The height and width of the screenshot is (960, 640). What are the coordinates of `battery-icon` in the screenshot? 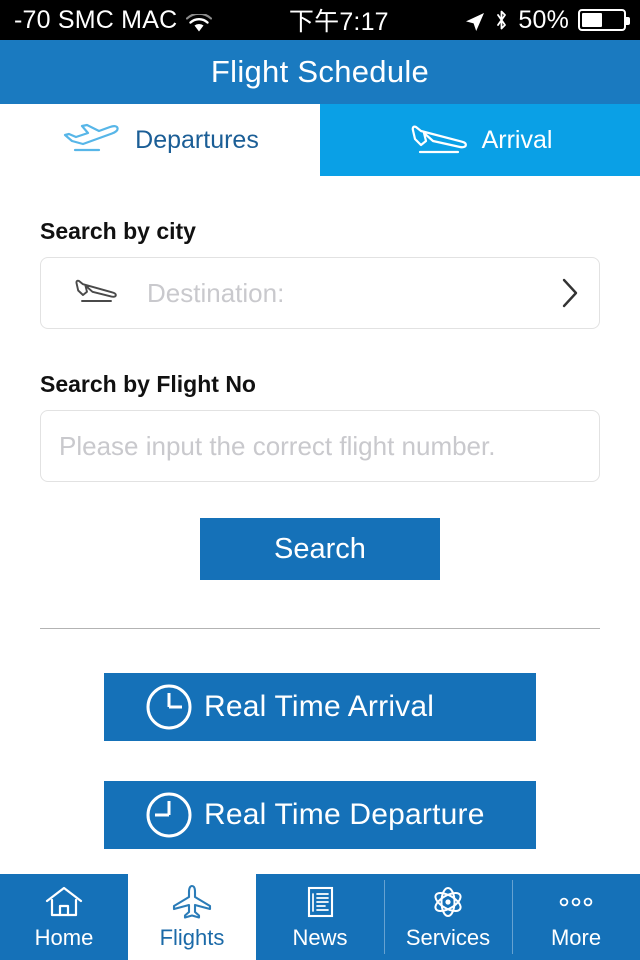 It's located at (604, 20).